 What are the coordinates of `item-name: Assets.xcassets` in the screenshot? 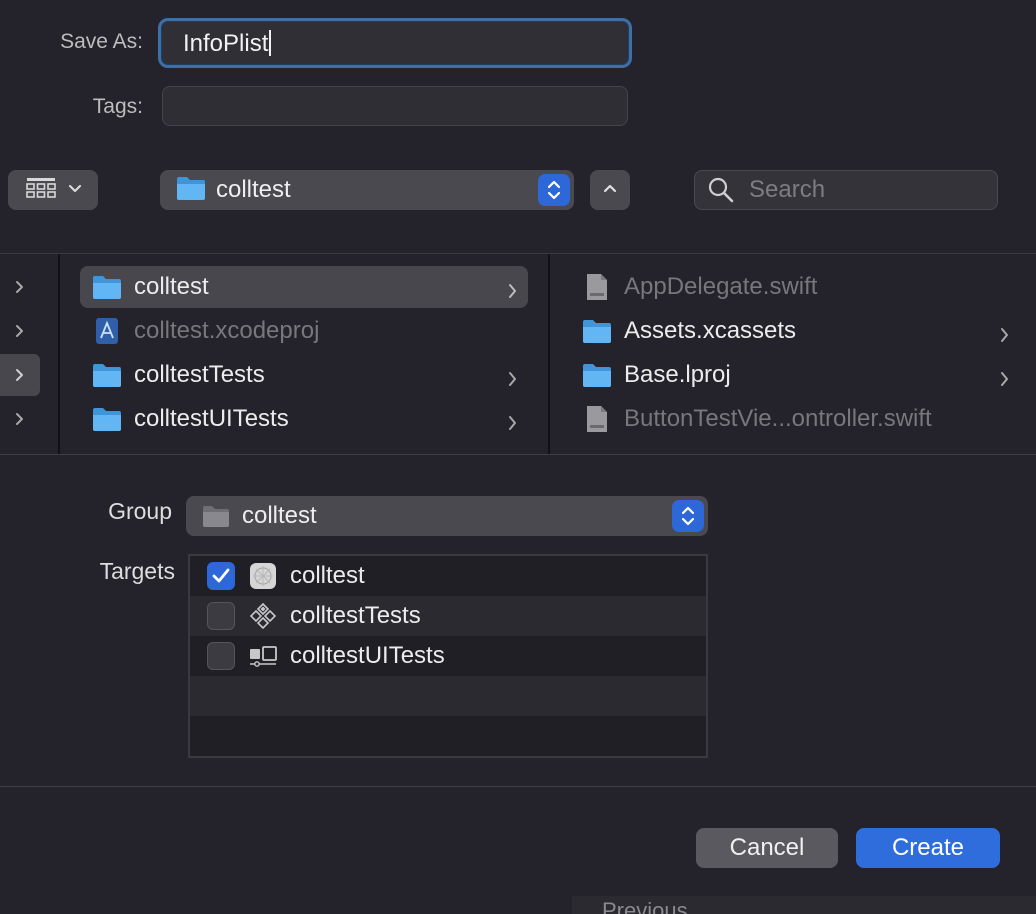 It's located at (710, 330).